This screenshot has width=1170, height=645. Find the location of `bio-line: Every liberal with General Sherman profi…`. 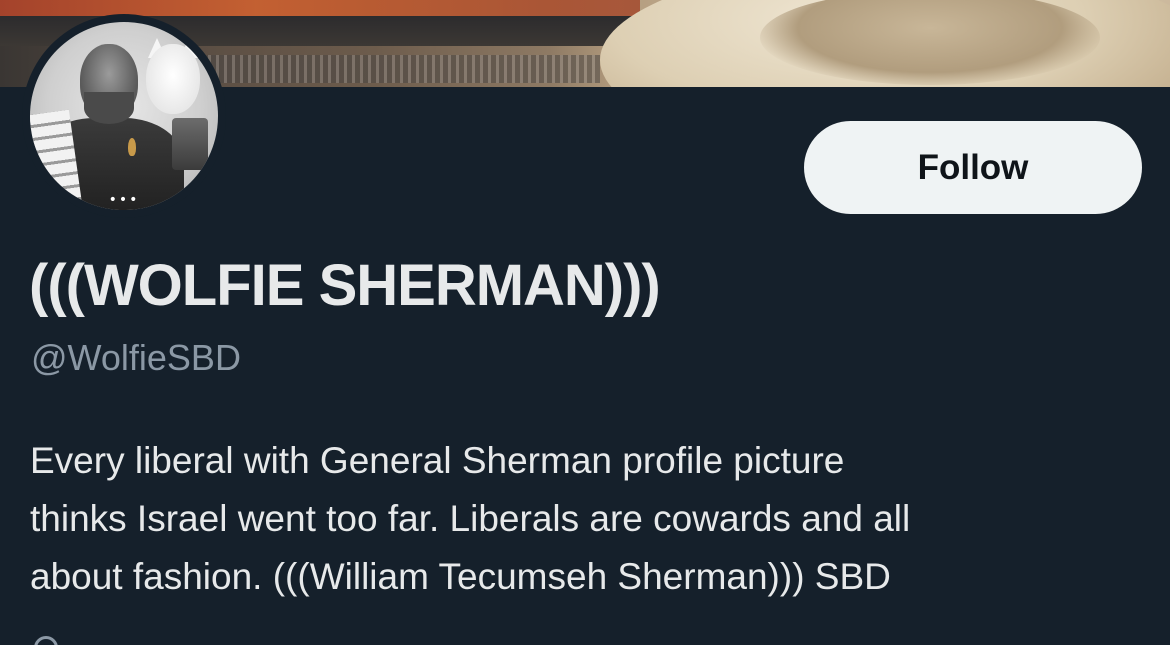

bio-line: Every liberal with General Sherman profi… is located at coordinates (437, 460).